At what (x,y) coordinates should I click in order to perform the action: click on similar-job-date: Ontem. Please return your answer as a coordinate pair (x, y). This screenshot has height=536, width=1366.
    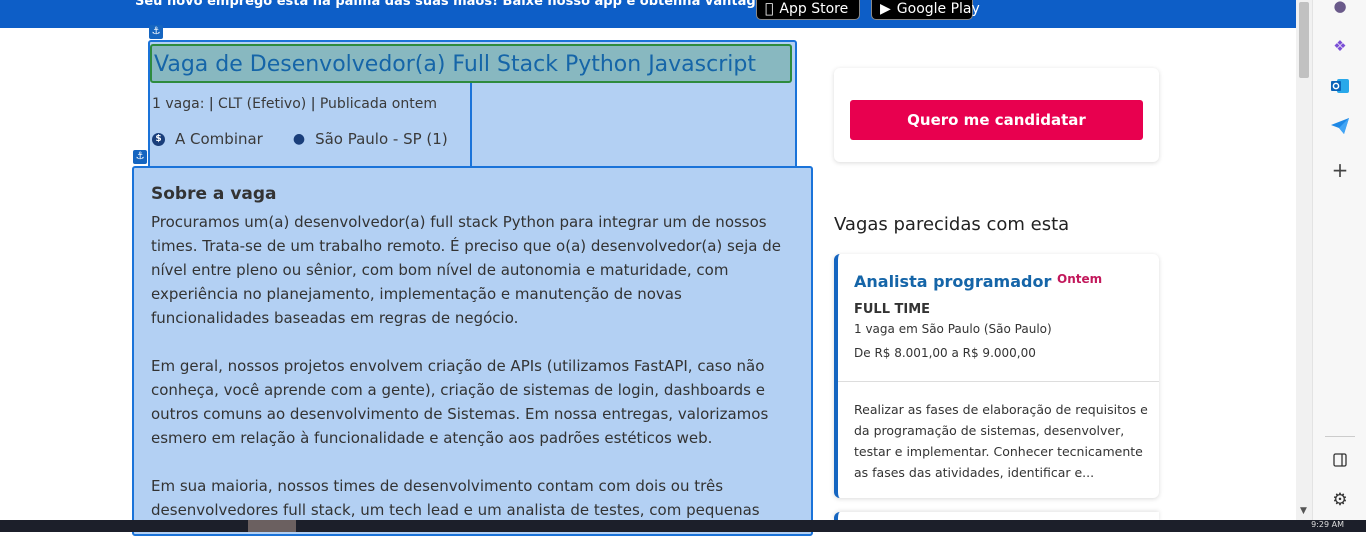
    Looking at the image, I should click on (1080, 279).